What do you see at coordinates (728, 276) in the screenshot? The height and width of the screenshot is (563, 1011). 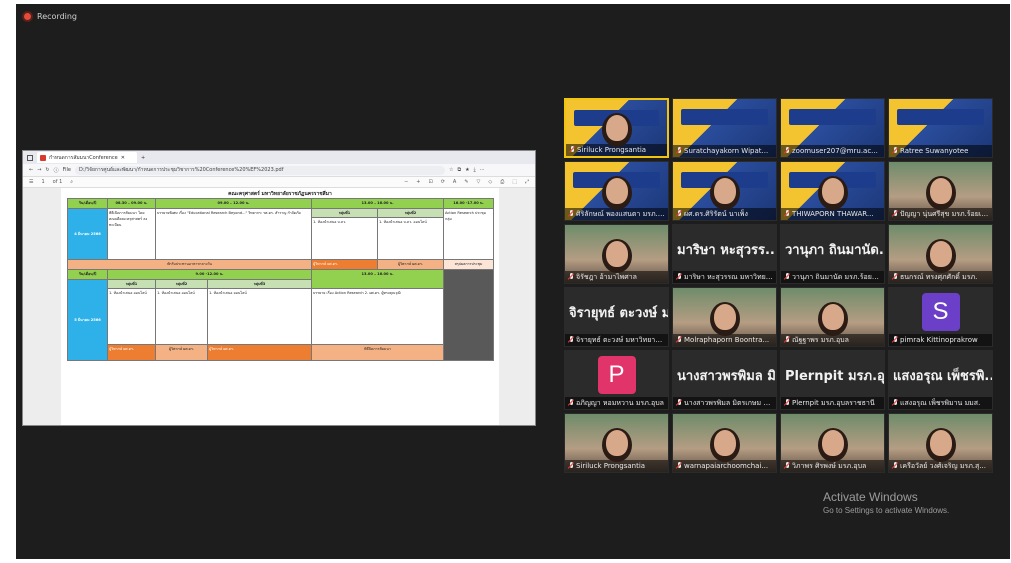 I see `participant-name: มาริษา หะสุวรรณ มหาวิทยาลัย` at bounding box center [728, 276].